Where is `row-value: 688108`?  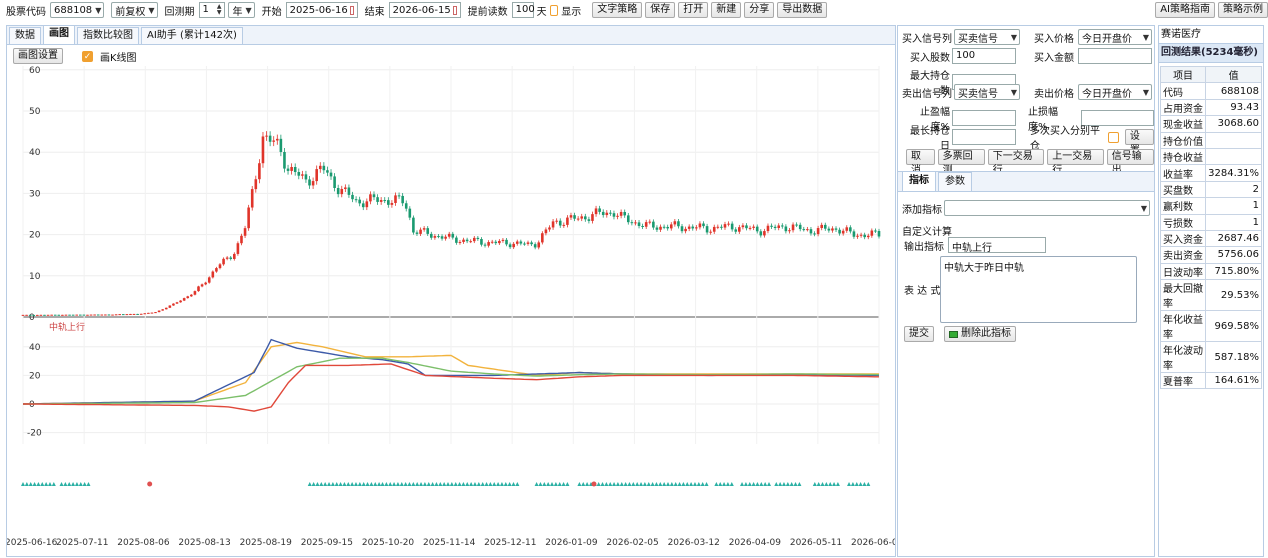
row-value: 688108 is located at coordinates (1233, 91).